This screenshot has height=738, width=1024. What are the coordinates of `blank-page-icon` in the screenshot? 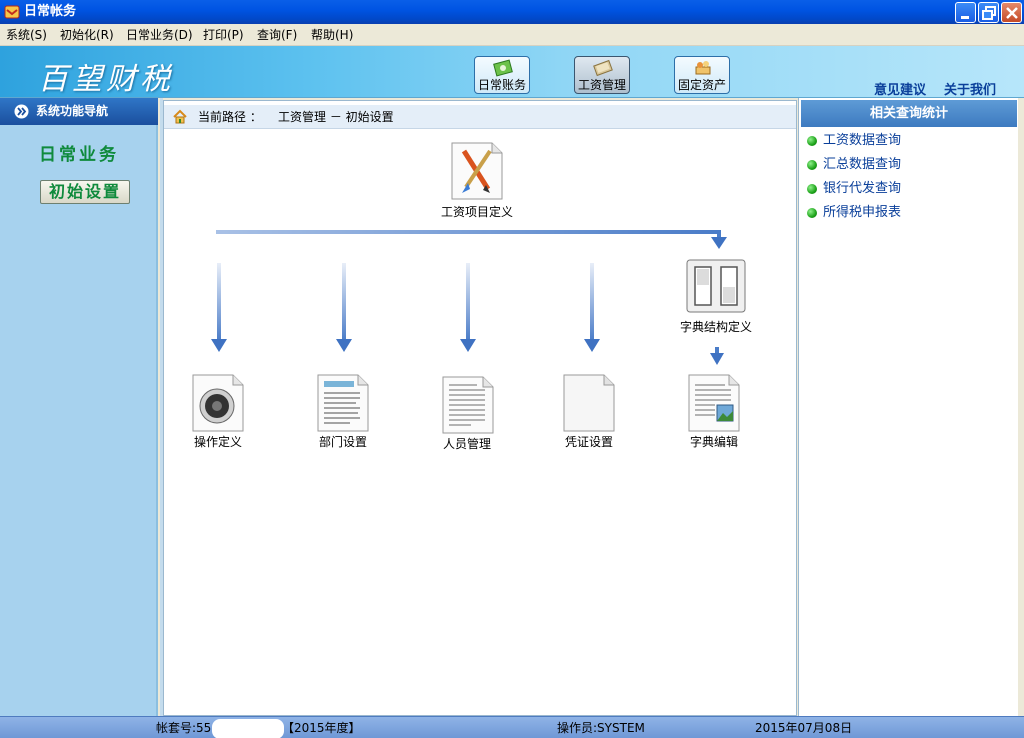 It's located at (589, 403).